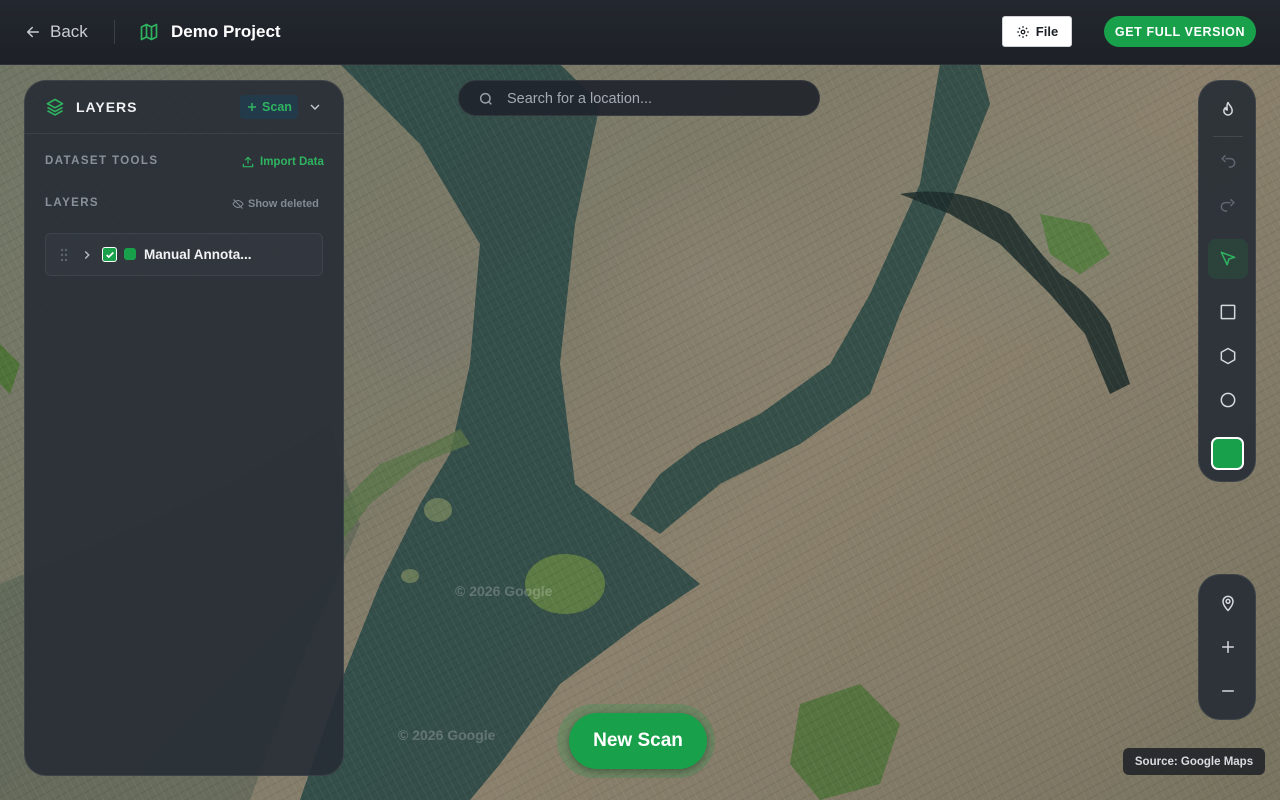 Image resolution: width=1280 pixels, height=800 pixels. I want to click on search-input, so click(657, 99).